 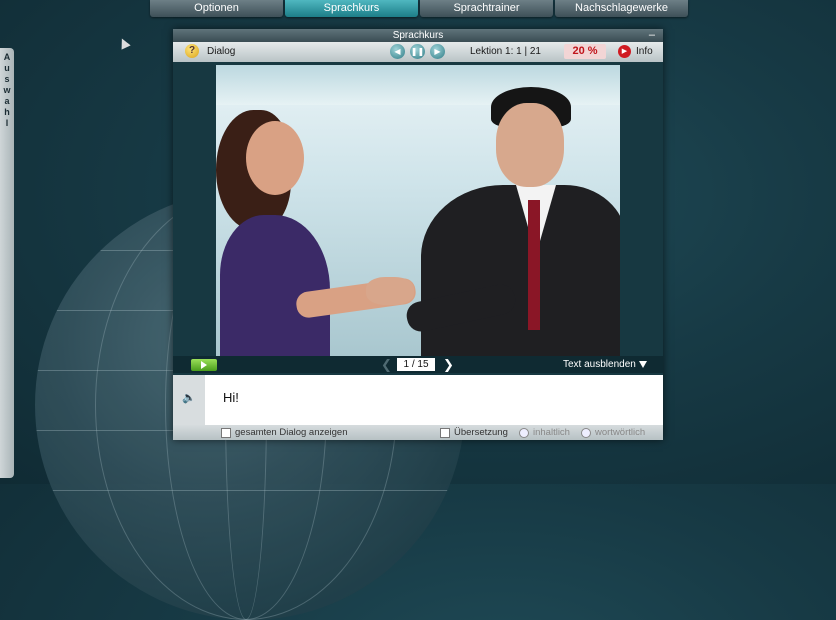 What do you see at coordinates (221, 51) in the screenshot?
I see `section-label: Dialog` at bounding box center [221, 51].